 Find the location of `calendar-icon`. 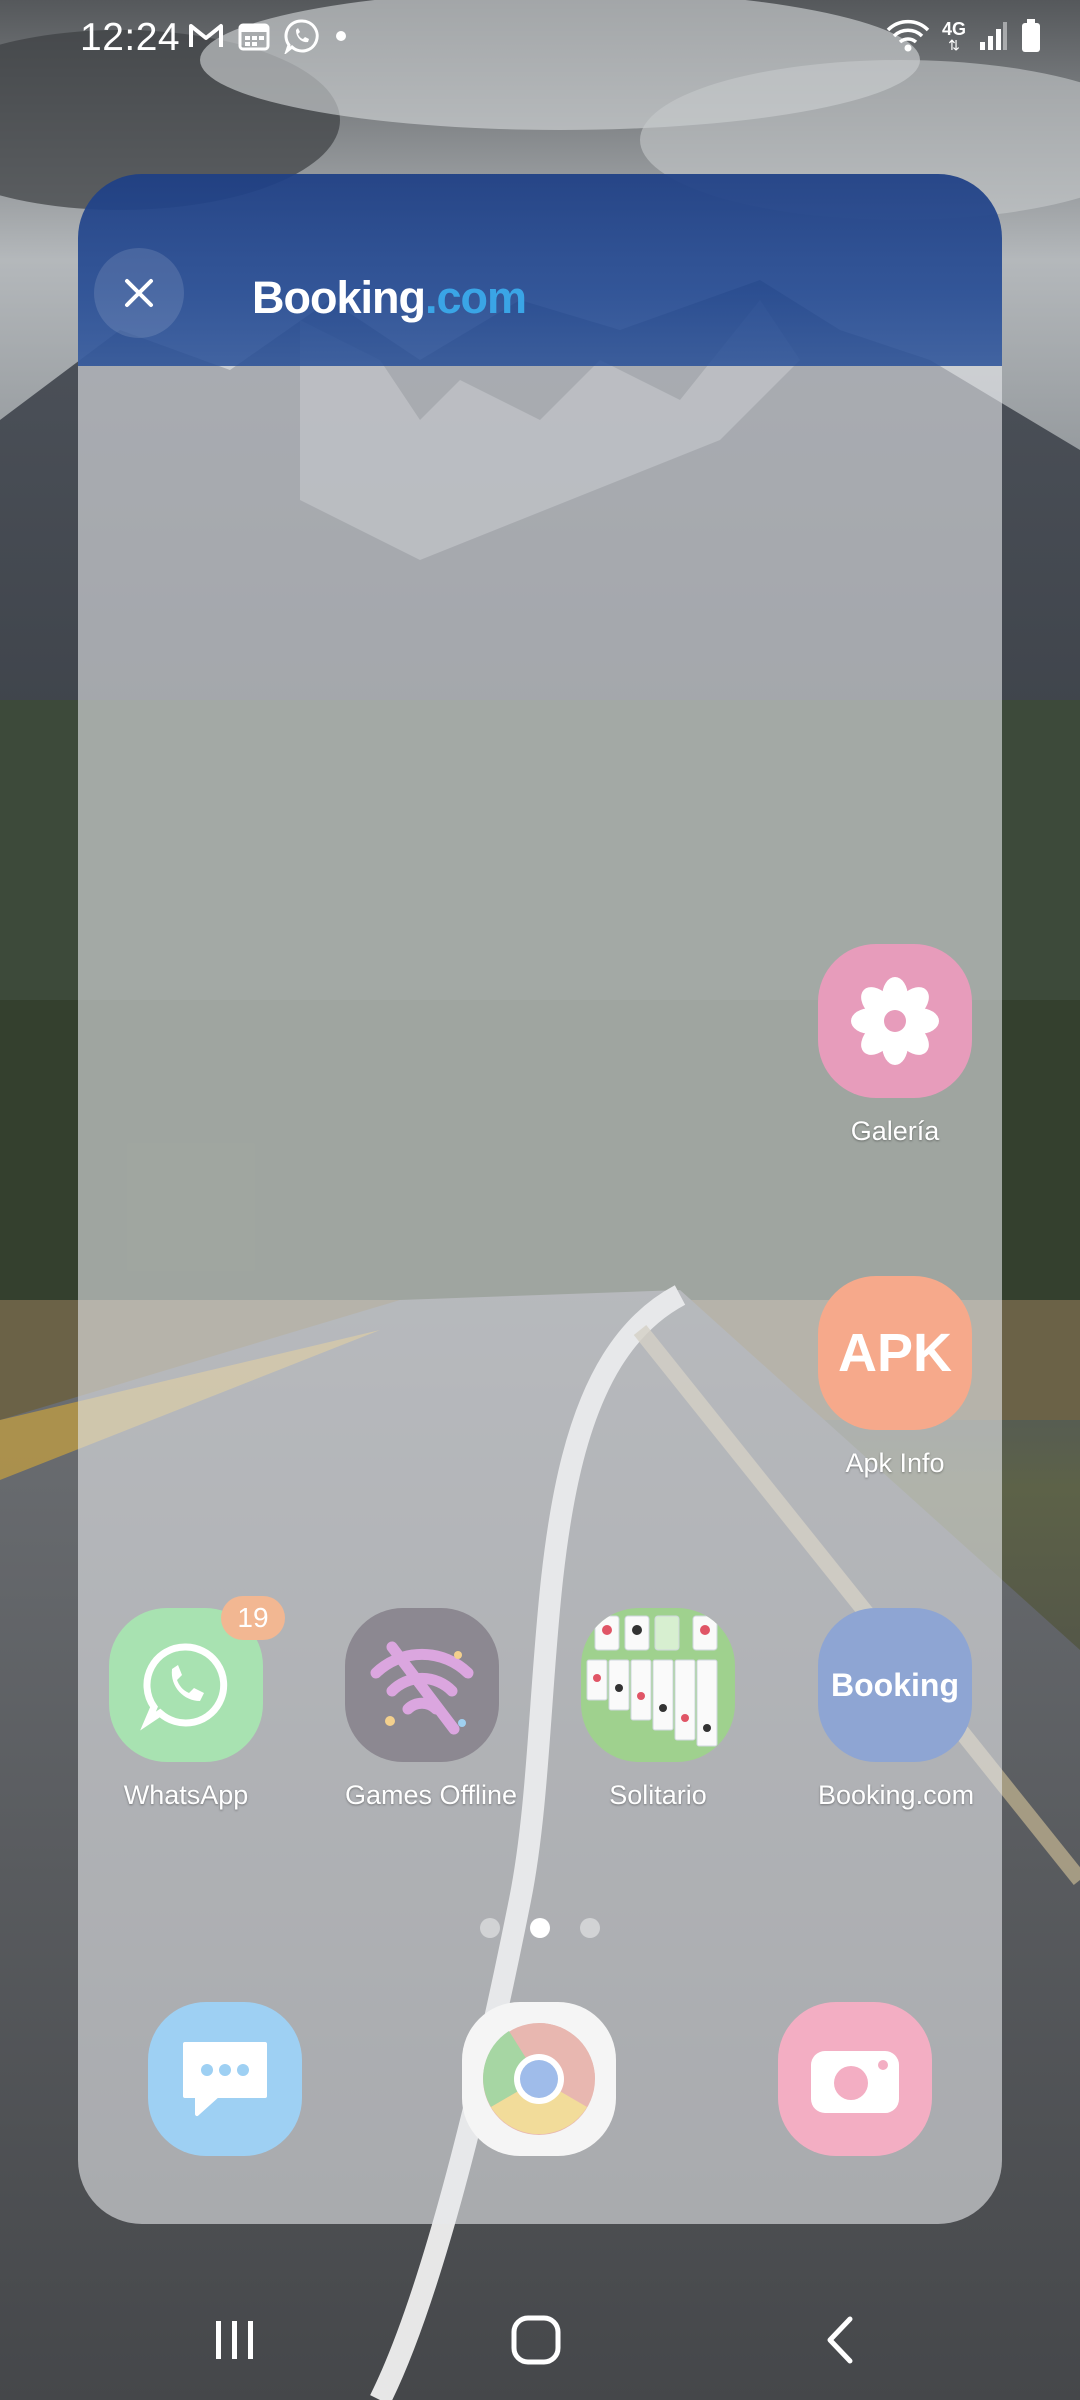

calendar-icon is located at coordinates (254, 37).